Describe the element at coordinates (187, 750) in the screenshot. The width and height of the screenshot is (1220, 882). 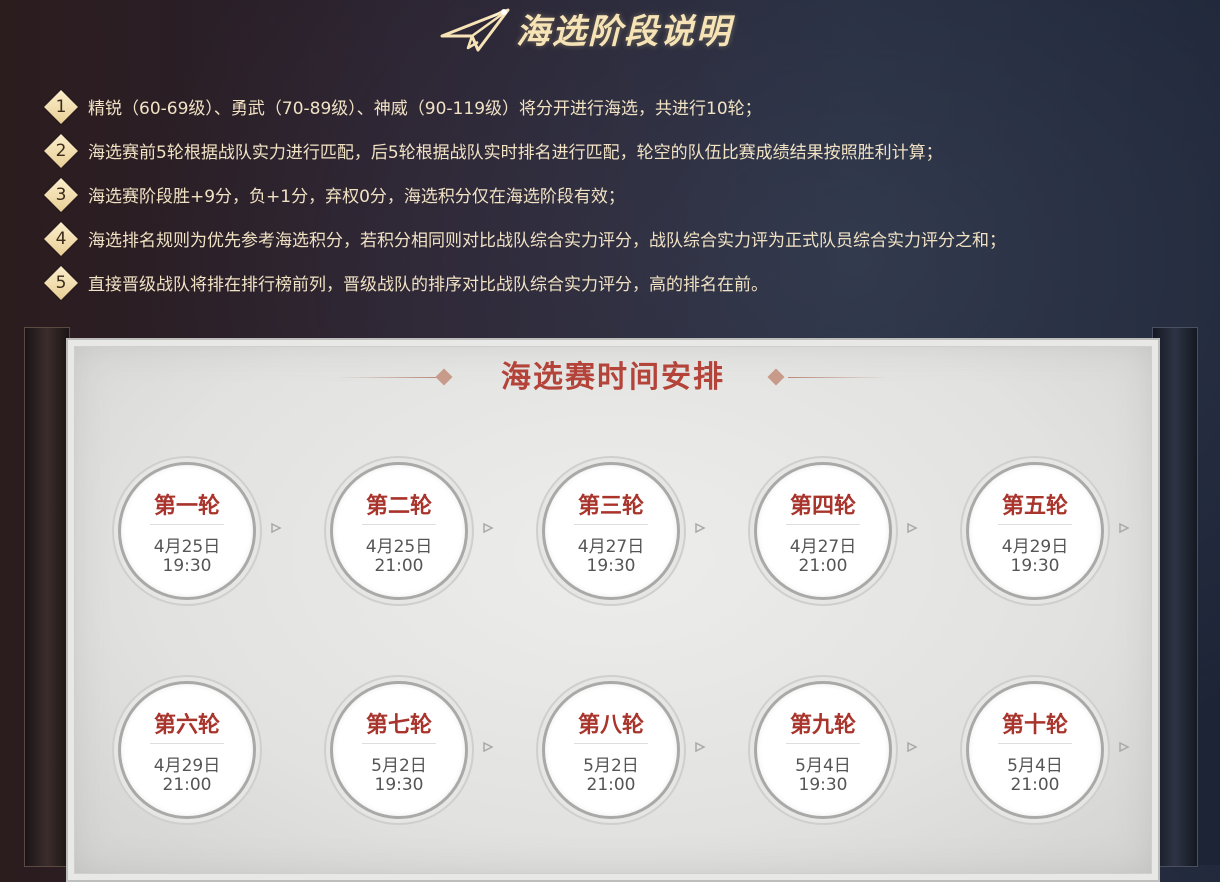
I see `round-card: 第六轮 4月29日 21:00` at that location.